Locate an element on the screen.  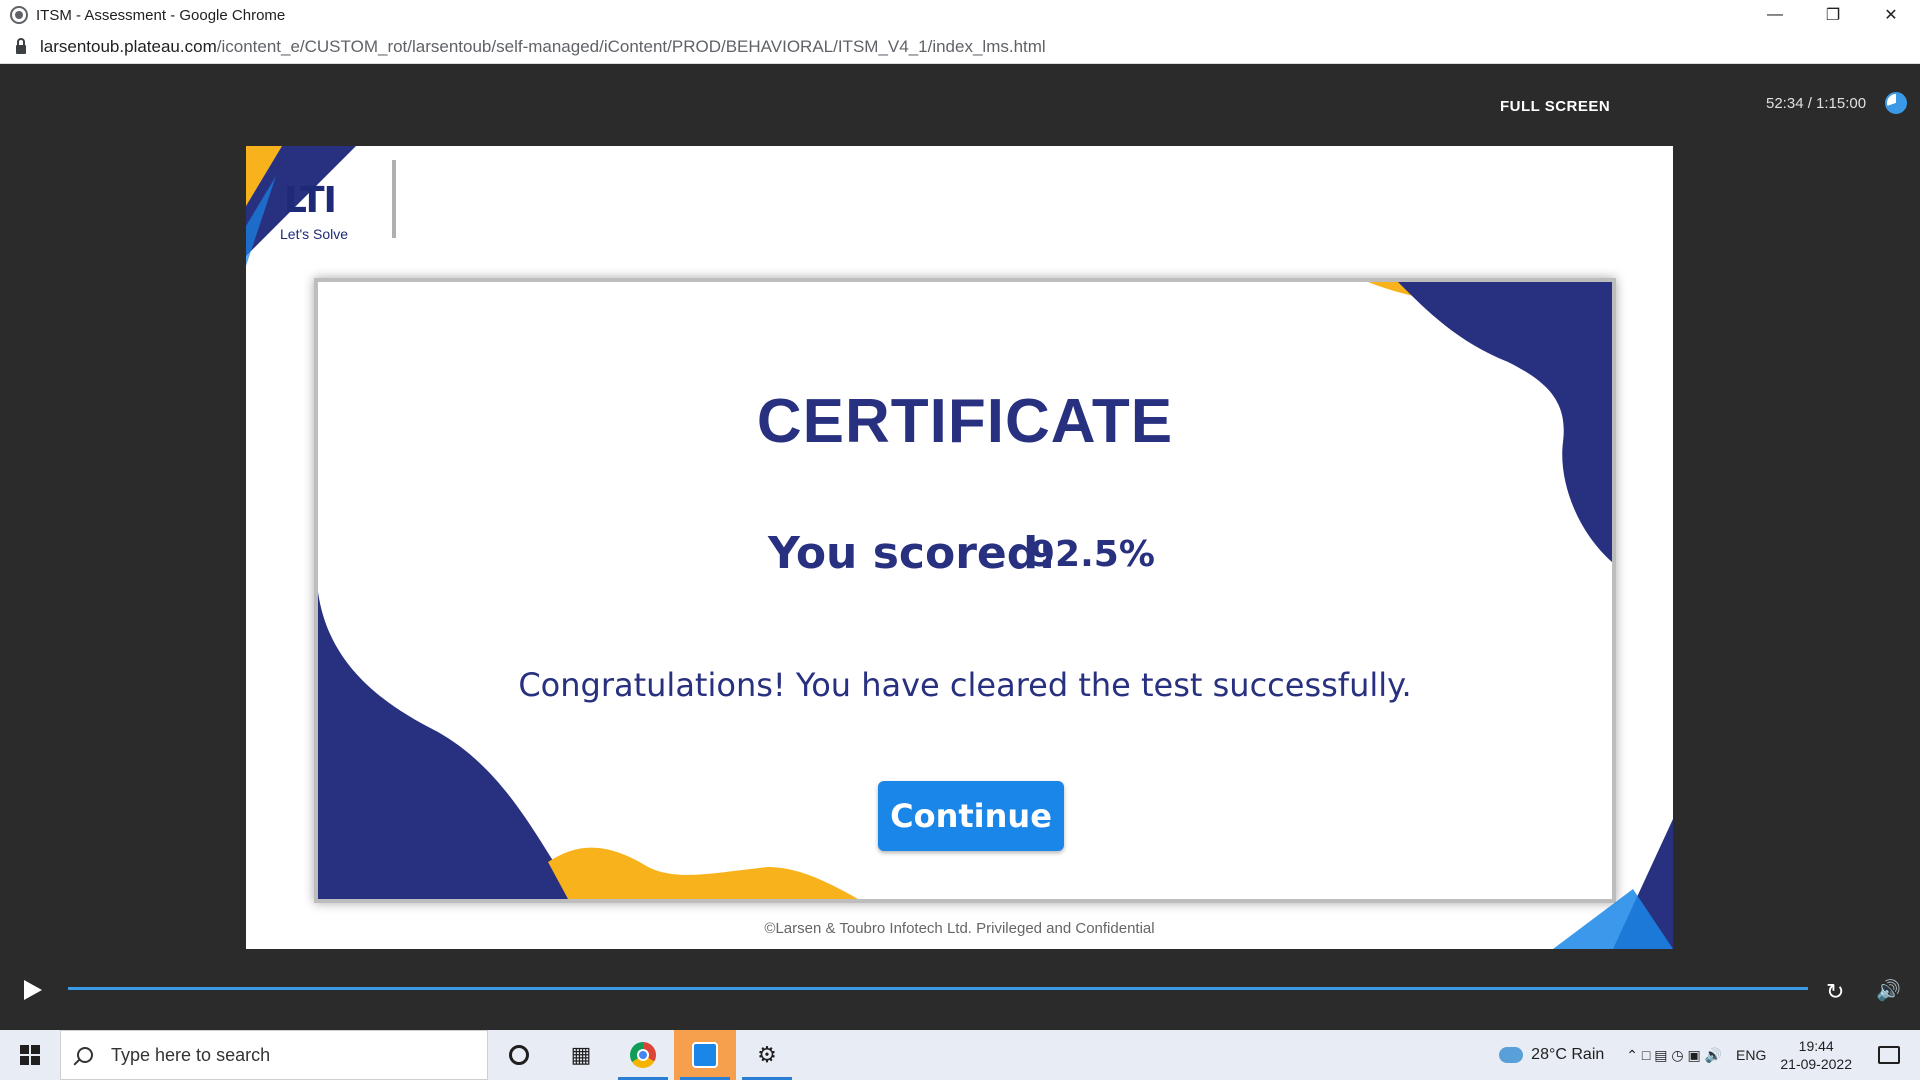
timer-pie-icon is located at coordinates (1896, 103).